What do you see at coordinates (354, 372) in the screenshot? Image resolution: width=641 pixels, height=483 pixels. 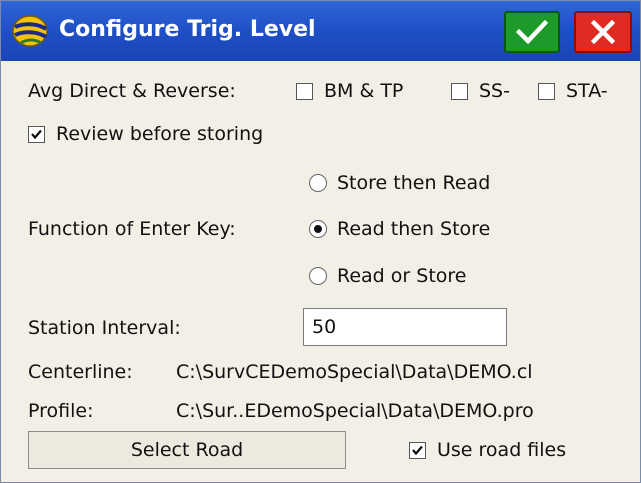 I see `centerline-path: C:\SurvCEDemoSpecial\Data\DEMO.cl` at bounding box center [354, 372].